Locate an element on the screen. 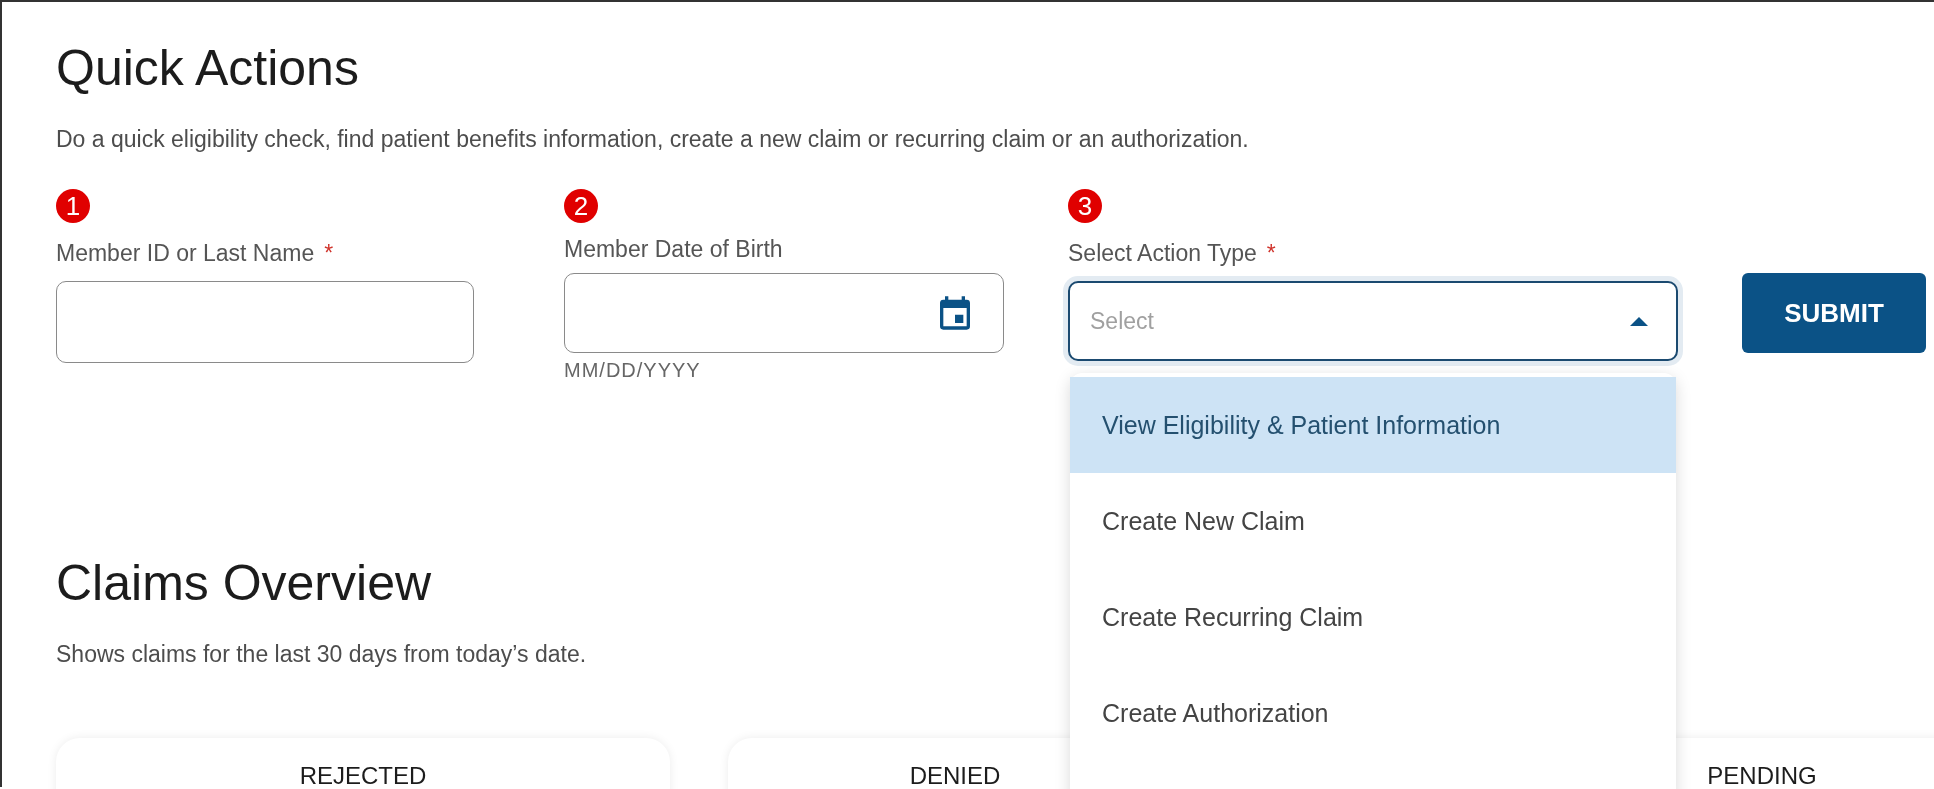  section-description: Shows claims for the last 30 days from today’s date. is located at coordinates (321, 654).